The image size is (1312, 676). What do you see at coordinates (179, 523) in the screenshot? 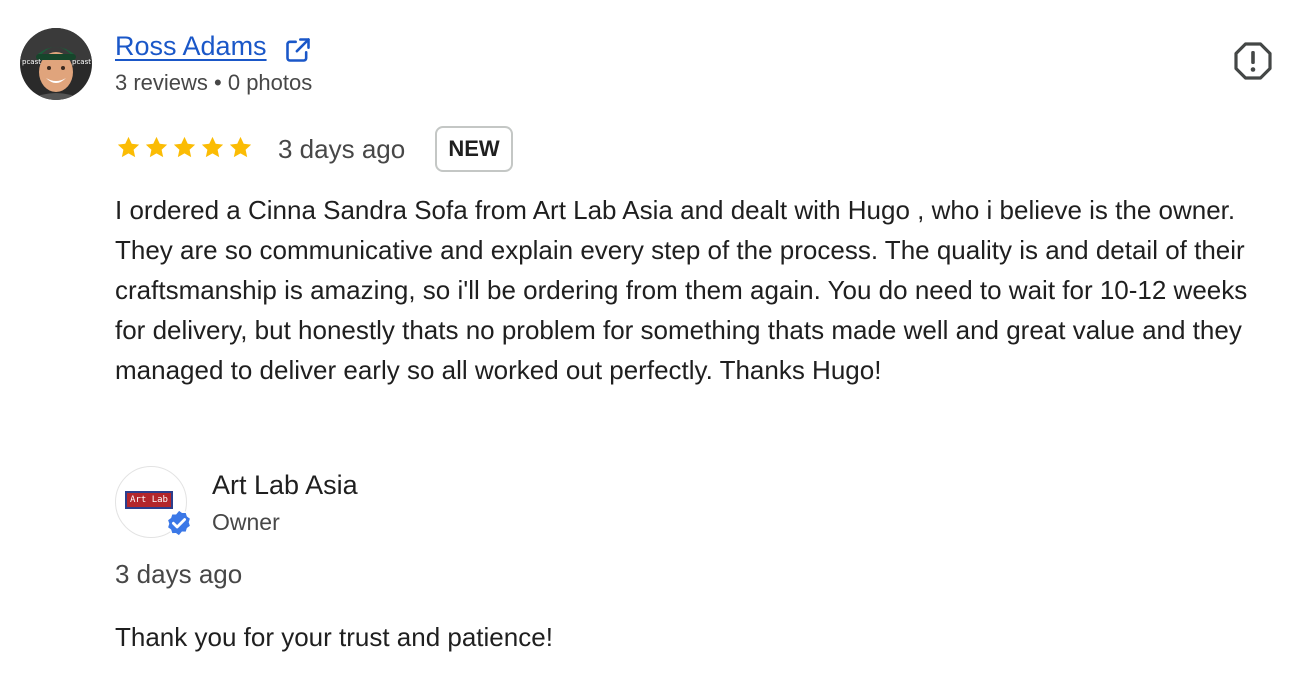
I see `verified-badge-icon` at bounding box center [179, 523].